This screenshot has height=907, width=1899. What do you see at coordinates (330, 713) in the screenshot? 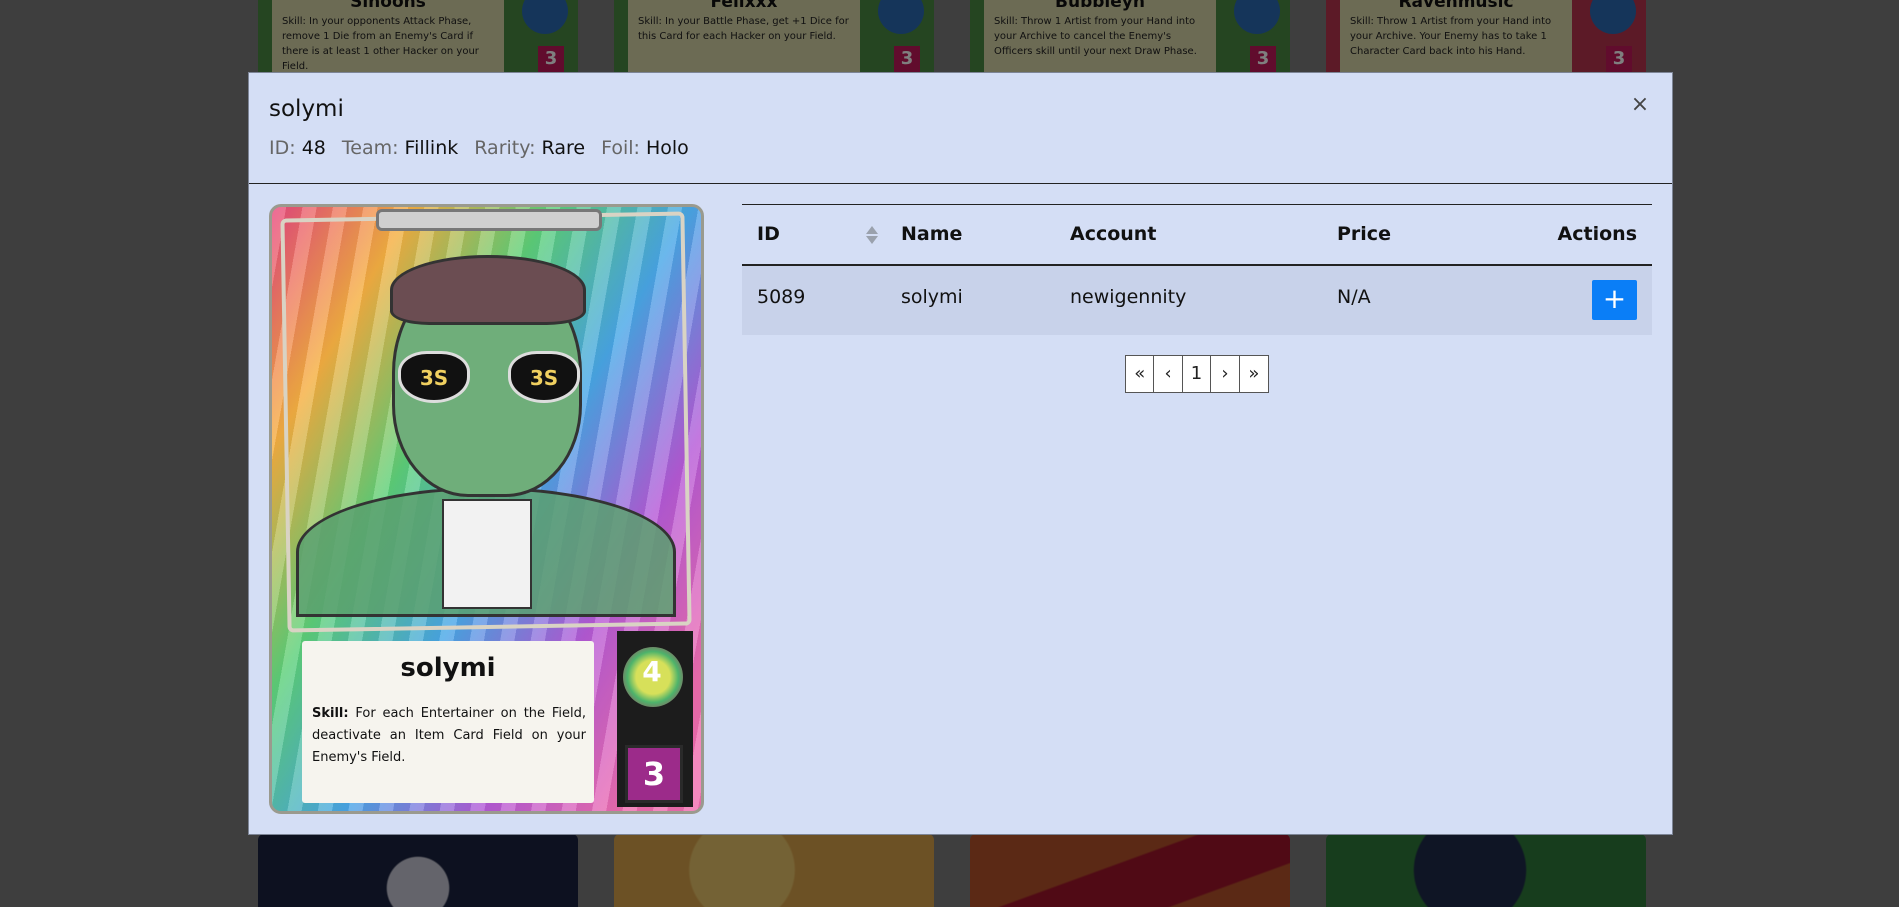
I see `card-skill-label: Skill:` at bounding box center [330, 713].